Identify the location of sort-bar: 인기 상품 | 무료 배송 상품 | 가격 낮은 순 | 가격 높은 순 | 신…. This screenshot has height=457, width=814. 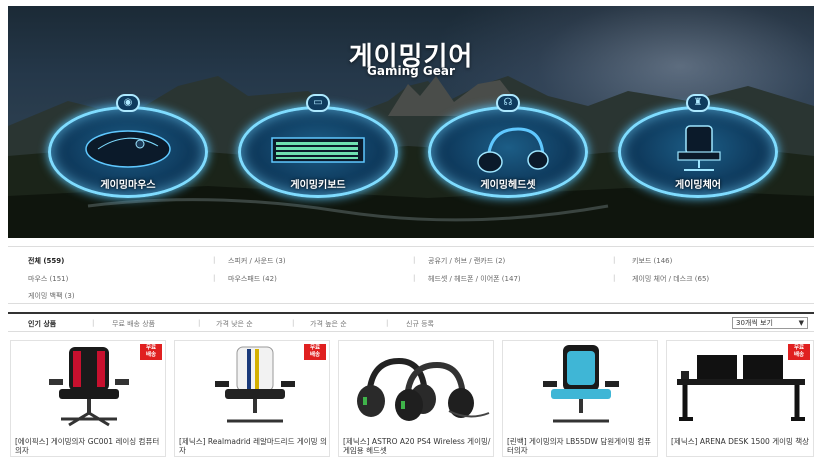
(411, 322).